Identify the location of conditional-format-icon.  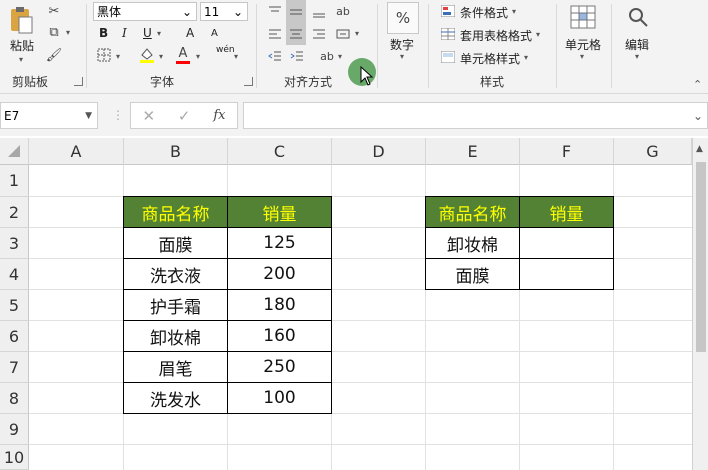
(448, 11).